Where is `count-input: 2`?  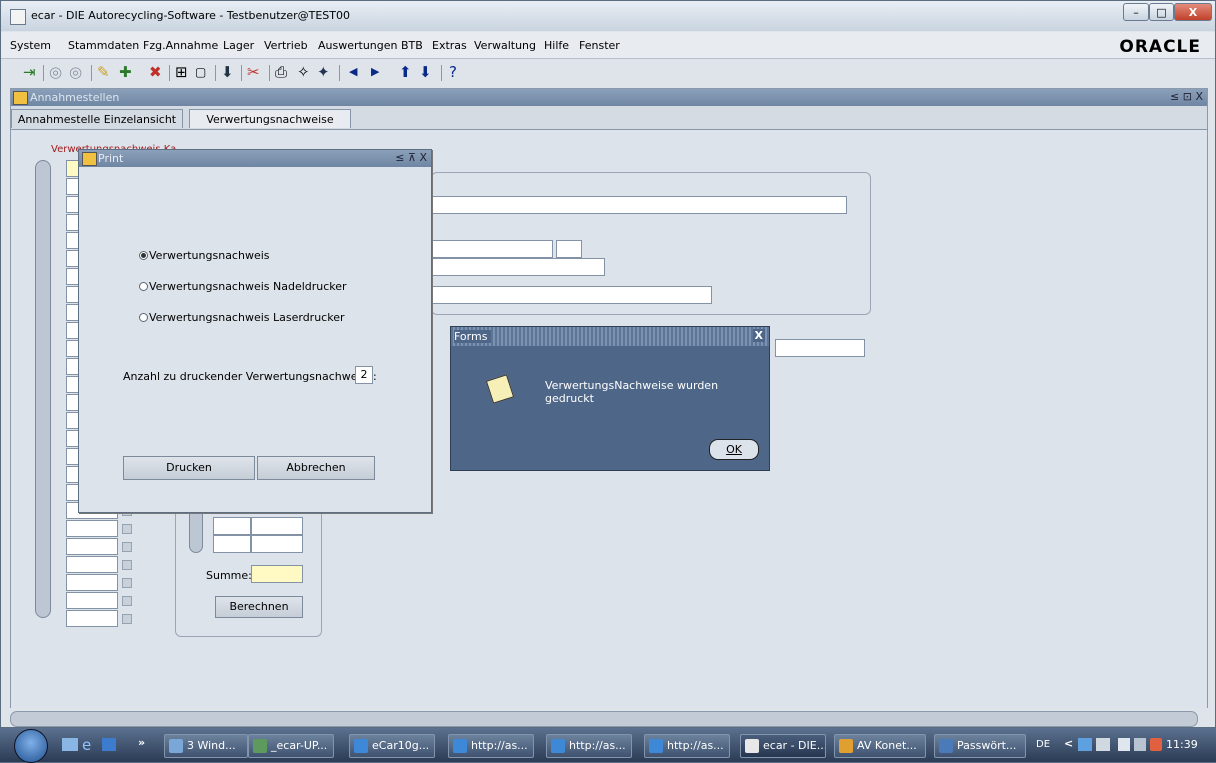
count-input: 2 is located at coordinates (364, 375).